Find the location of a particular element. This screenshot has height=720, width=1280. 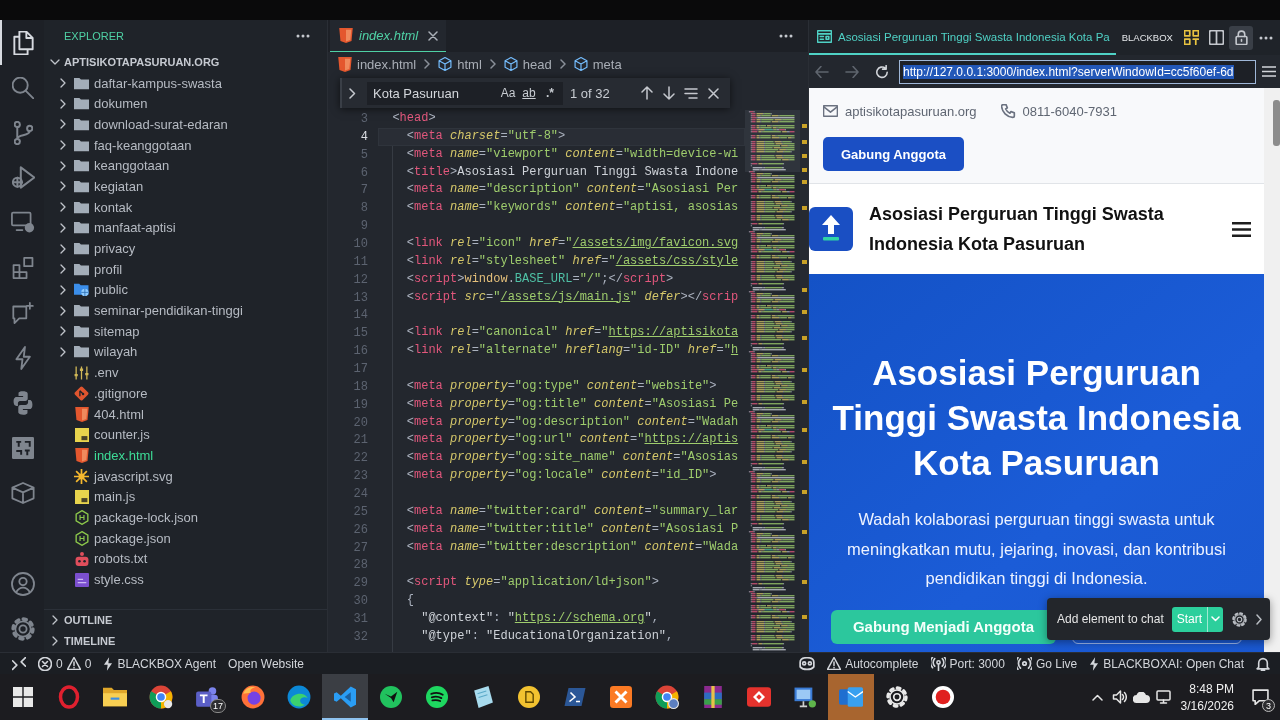

tree-item: package.json is located at coordinates (185, 538).